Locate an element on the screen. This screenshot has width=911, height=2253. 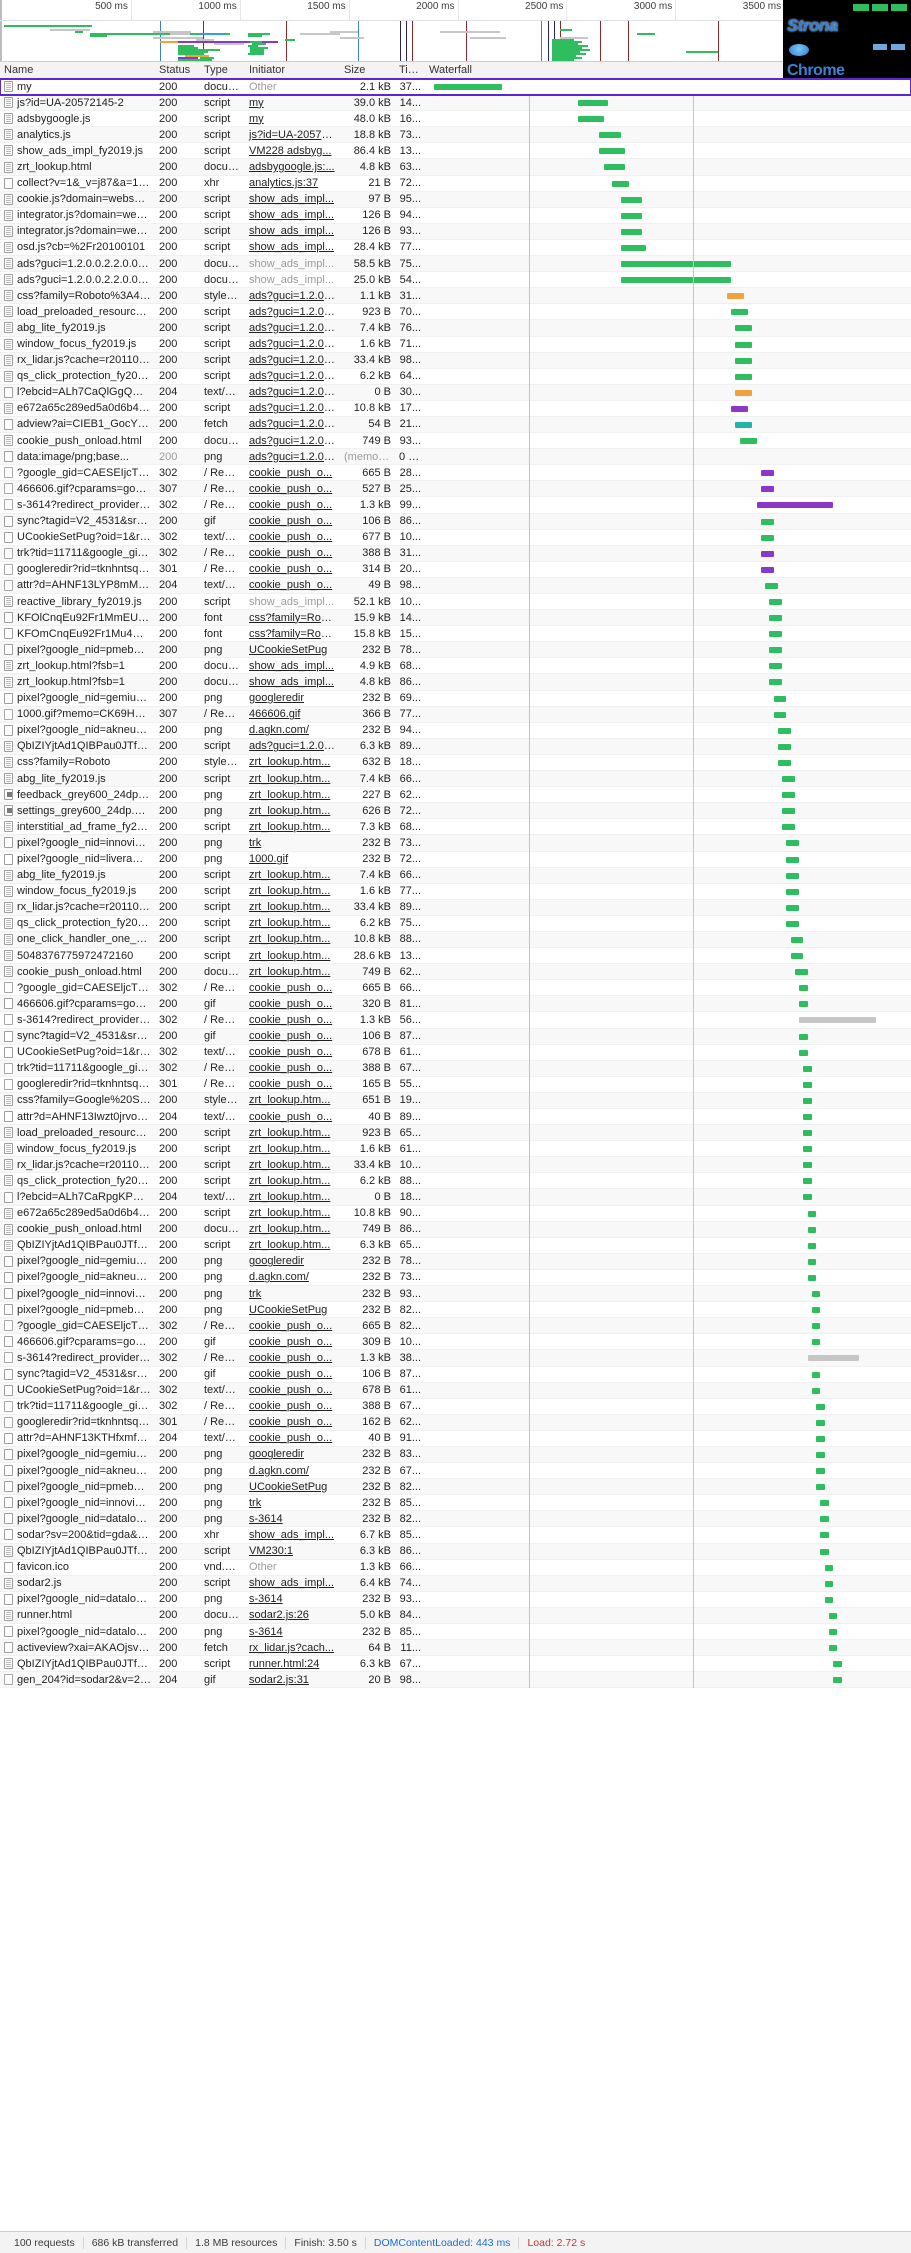
initiator-link: UCookieSetPug is located at coordinates (288, 1310).